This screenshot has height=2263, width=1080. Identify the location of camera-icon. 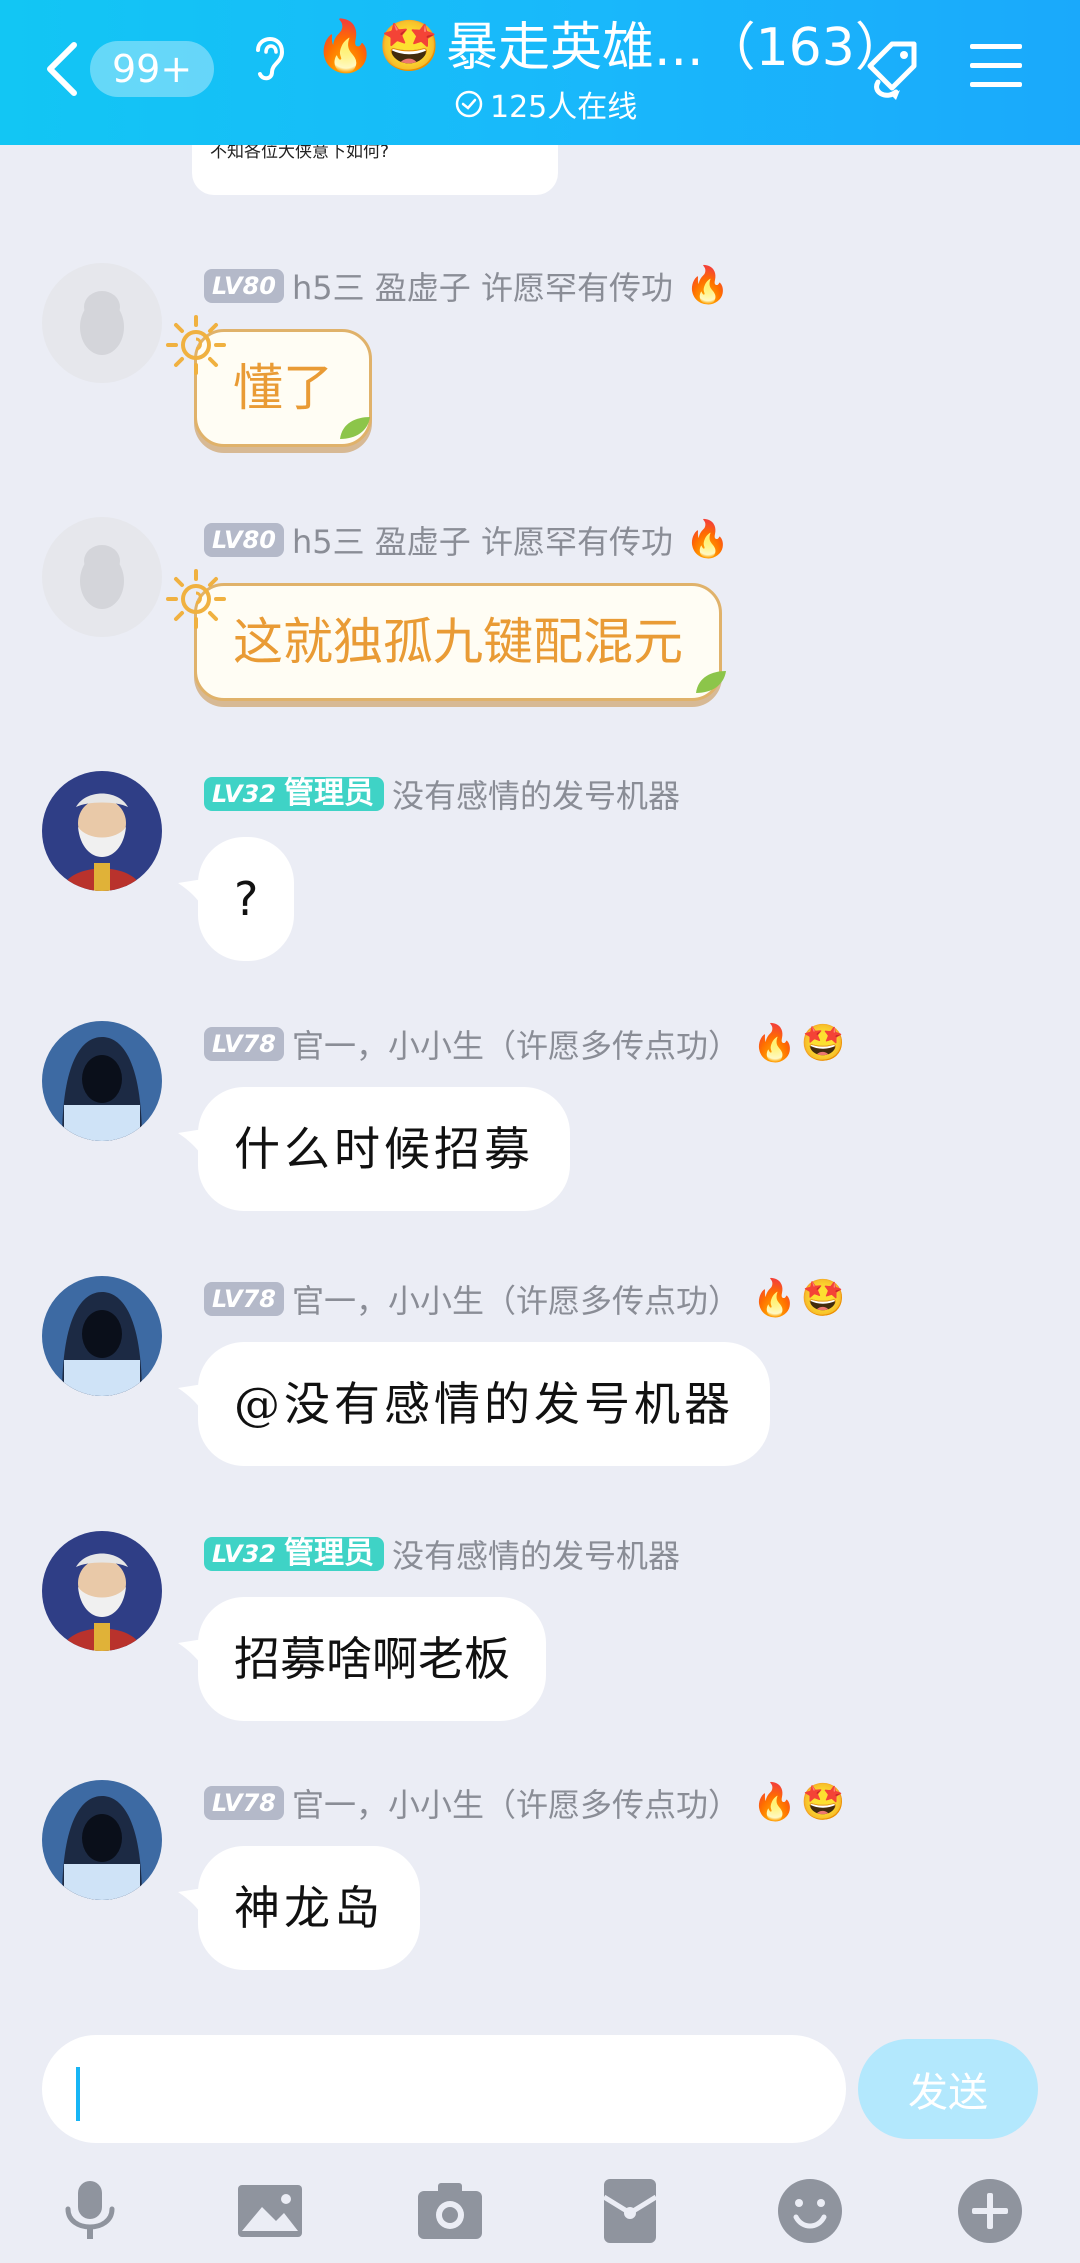
(450, 2211).